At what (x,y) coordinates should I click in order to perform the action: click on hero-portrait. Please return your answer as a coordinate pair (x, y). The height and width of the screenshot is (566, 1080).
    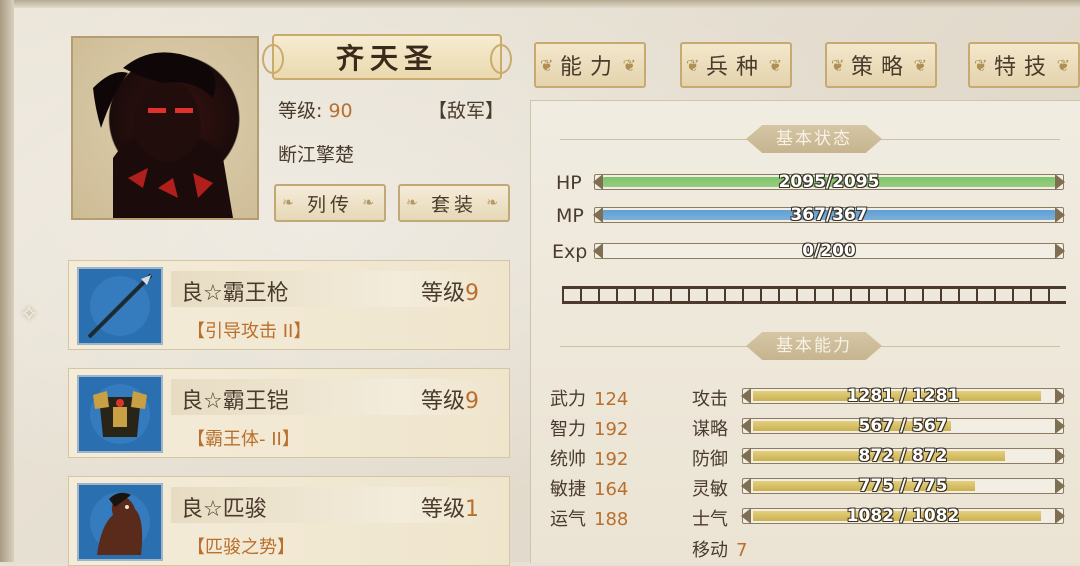
    Looking at the image, I should click on (165, 128).